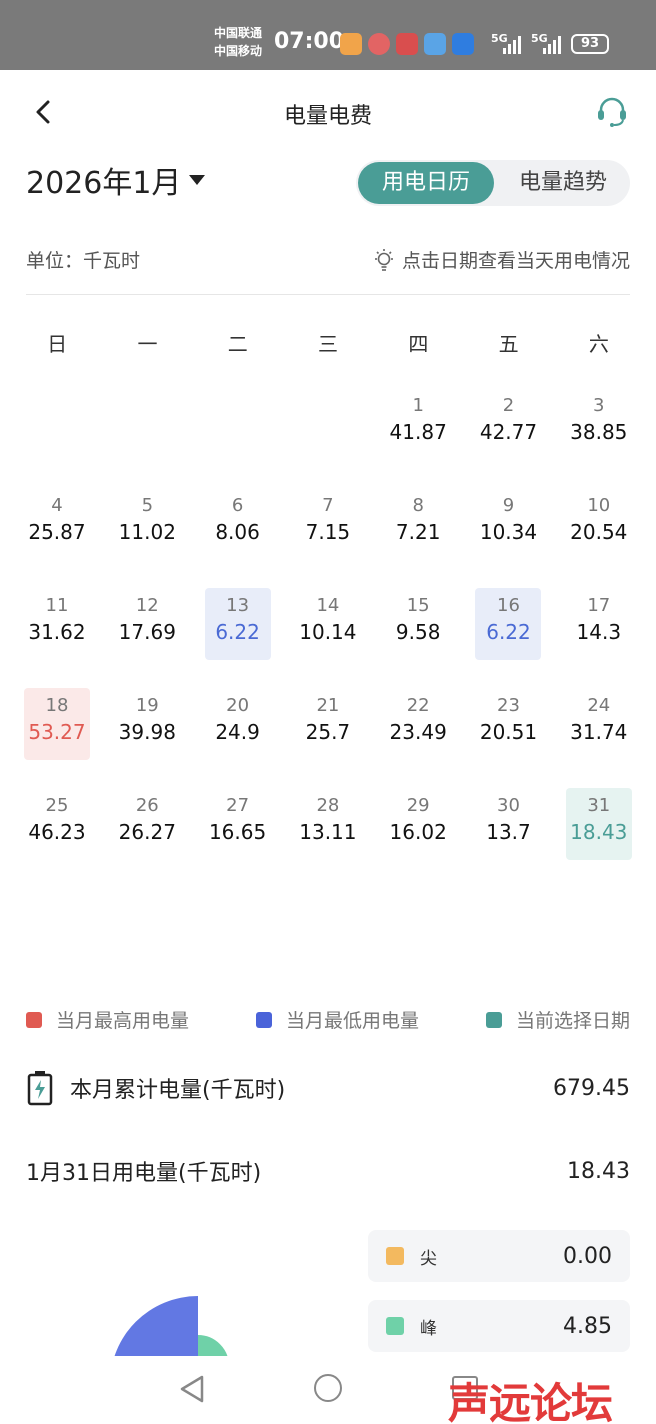 The image size is (656, 1424). I want to click on day-number: 11, so click(57, 605).